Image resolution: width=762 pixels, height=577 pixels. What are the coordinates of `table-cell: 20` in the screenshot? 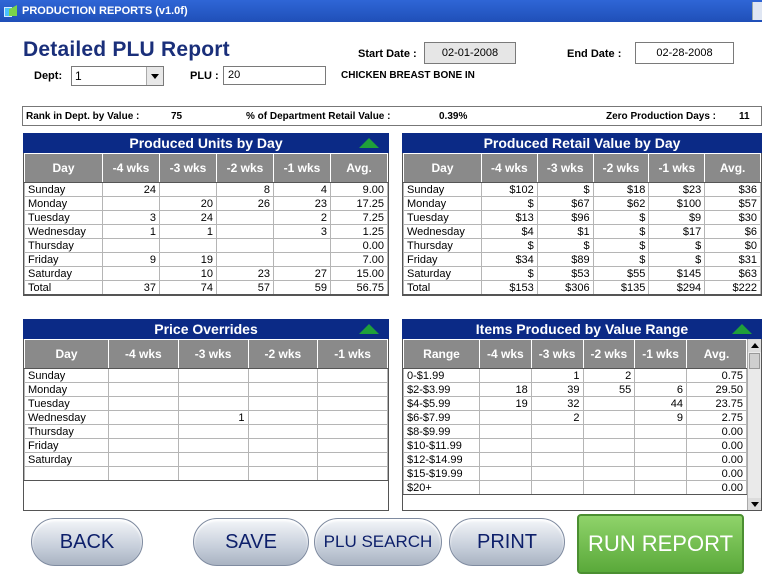 It's located at (188, 203).